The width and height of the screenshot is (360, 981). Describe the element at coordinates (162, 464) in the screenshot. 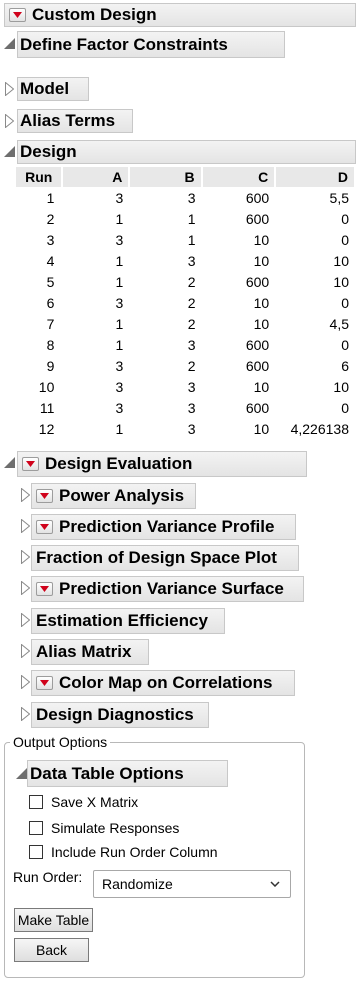

I see `design-evaluation-header: Design Evaluation` at that location.